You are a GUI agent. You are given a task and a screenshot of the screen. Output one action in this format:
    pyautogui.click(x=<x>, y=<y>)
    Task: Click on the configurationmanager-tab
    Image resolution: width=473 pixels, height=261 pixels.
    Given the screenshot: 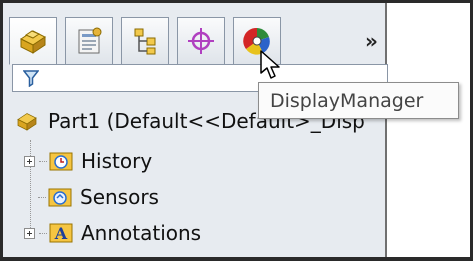 What is the action you would take?
    pyautogui.click(x=145, y=41)
    